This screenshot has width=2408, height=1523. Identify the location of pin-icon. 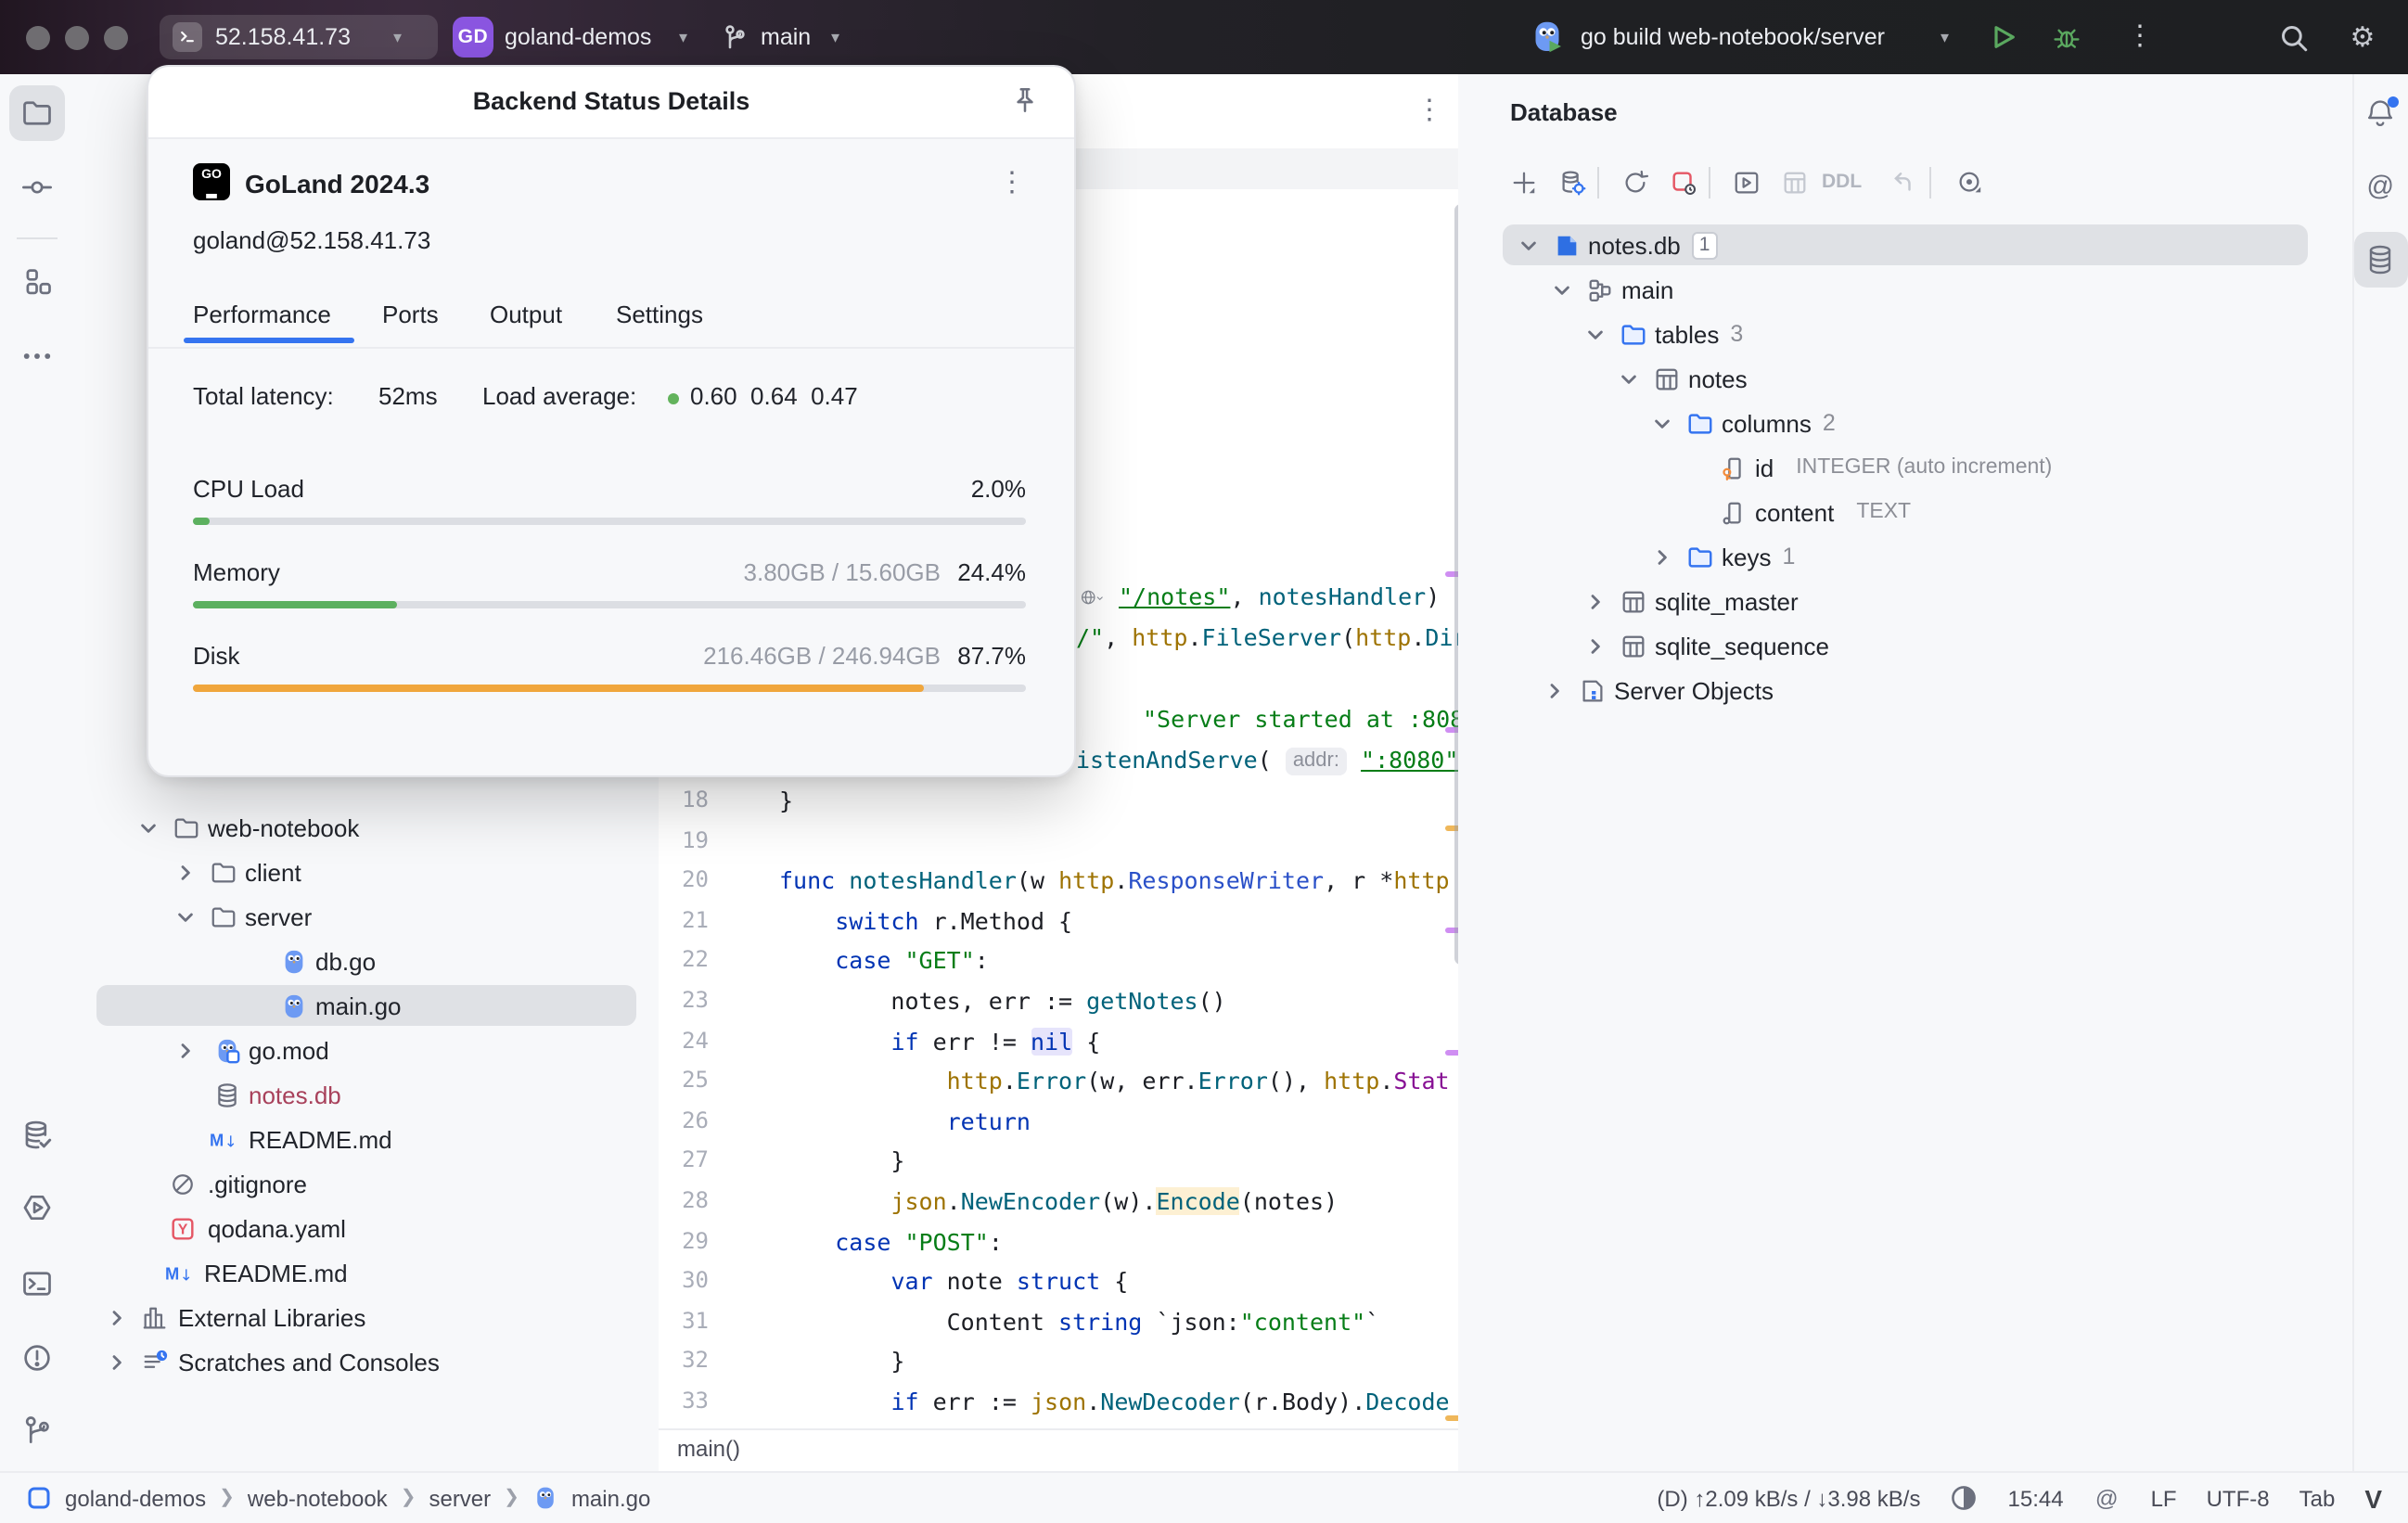
(1025, 101).